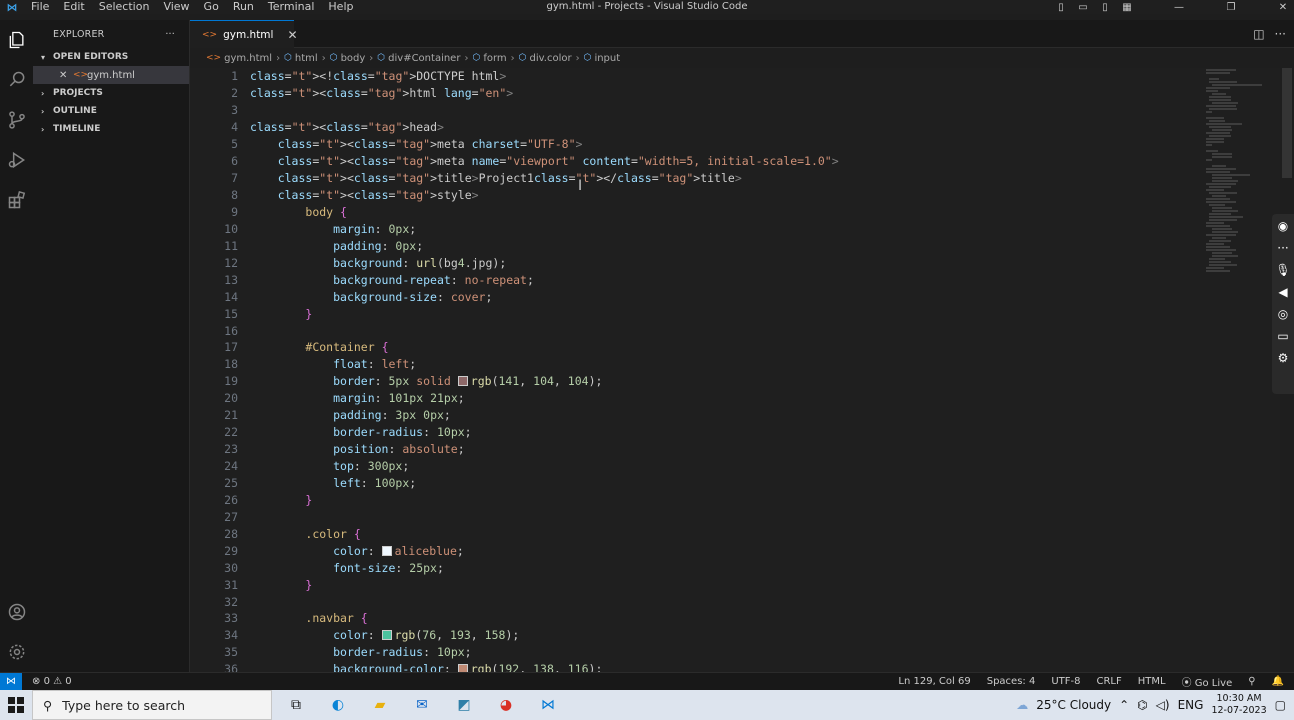  I want to click on clock: 10:30 AM 12-07-2023, so click(1238, 705).